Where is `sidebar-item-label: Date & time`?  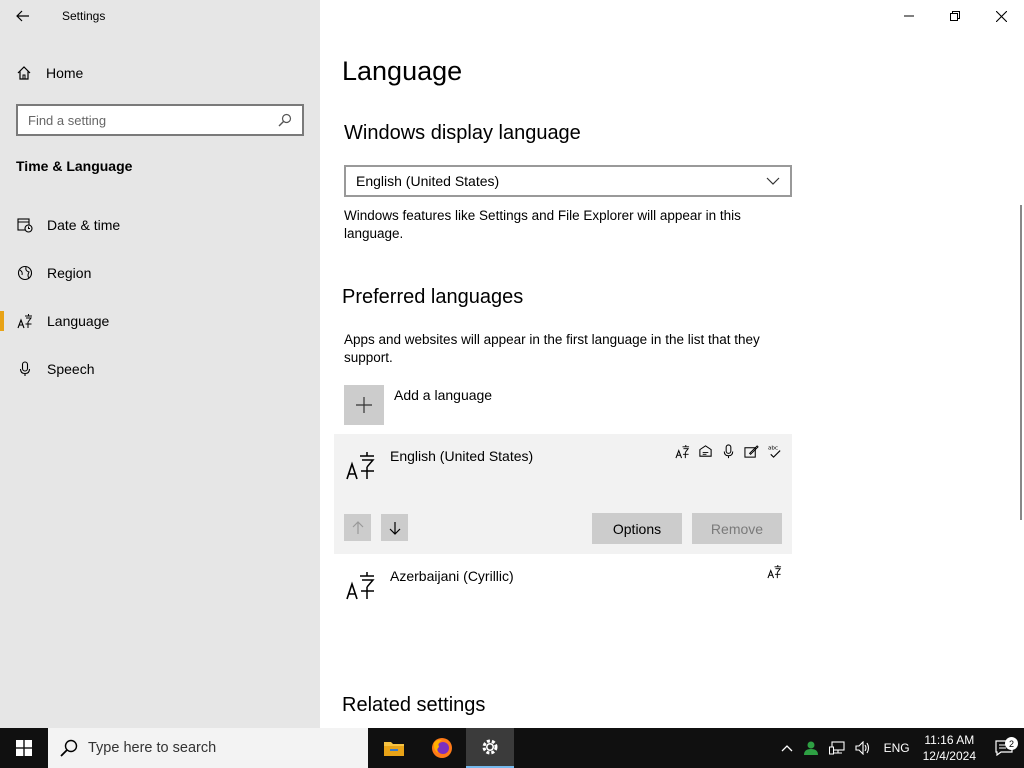 sidebar-item-label: Date & time is located at coordinates (84, 225).